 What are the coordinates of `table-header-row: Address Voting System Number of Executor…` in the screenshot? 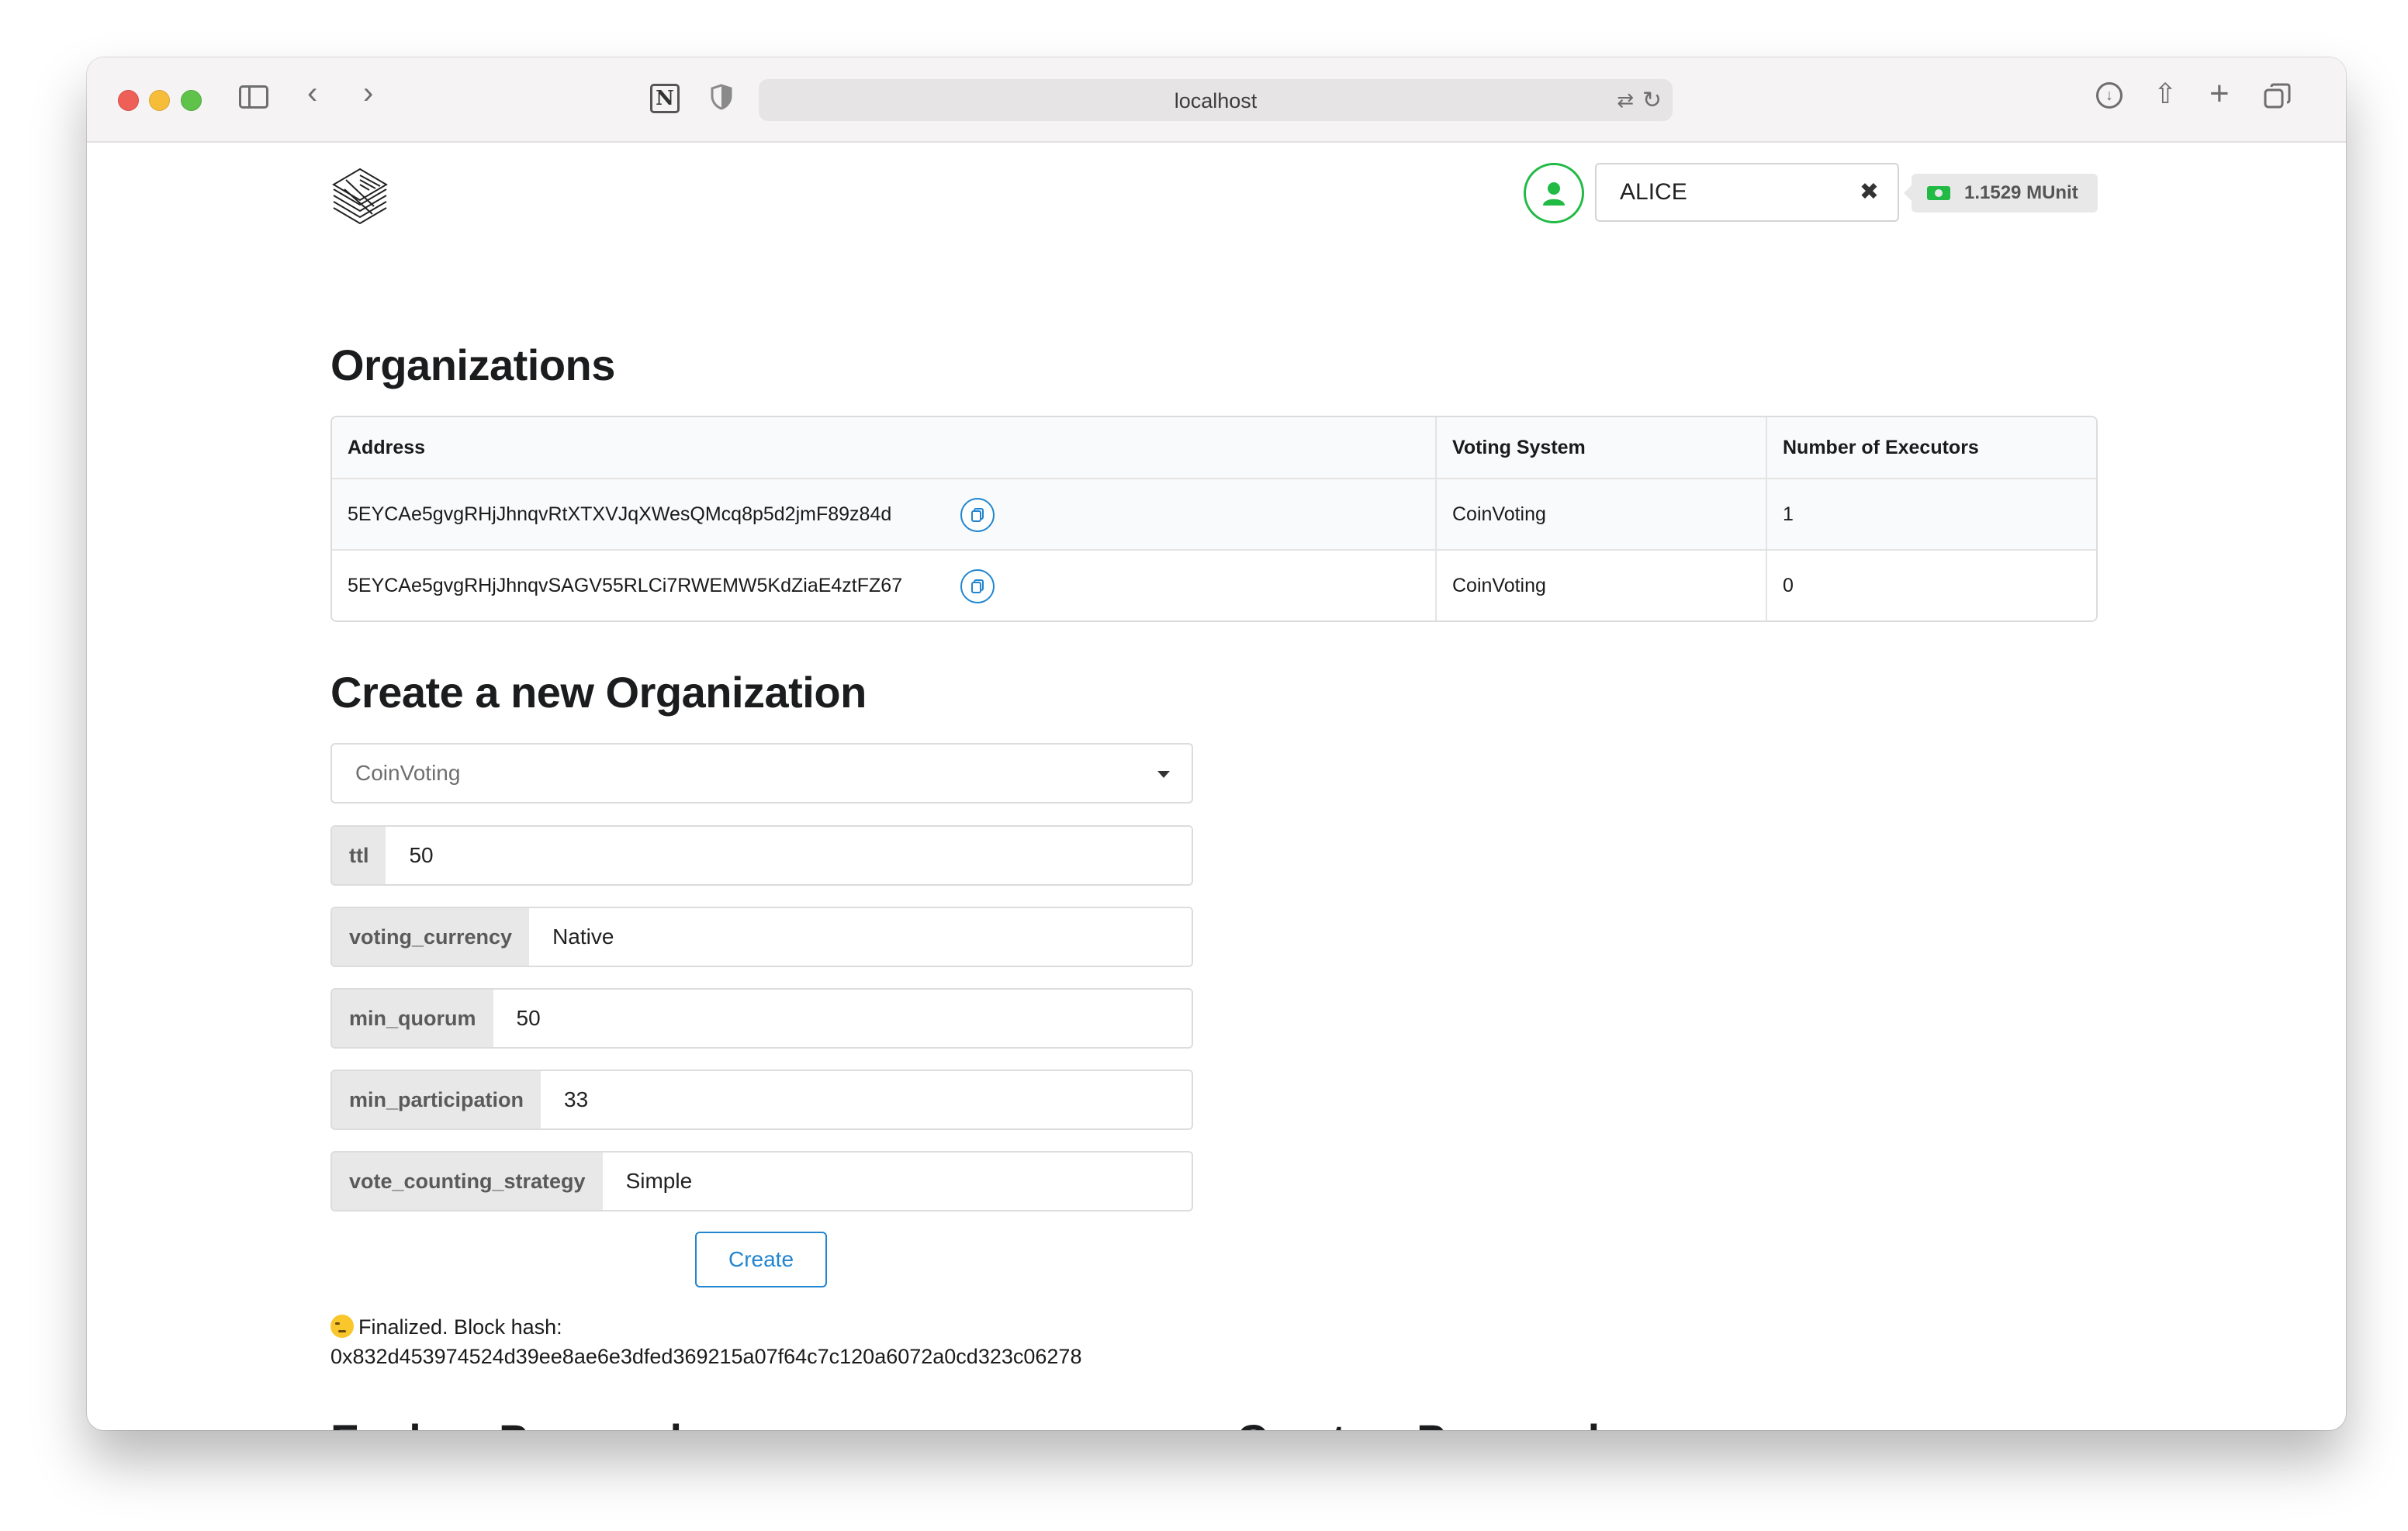 It's located at (1214, 447).